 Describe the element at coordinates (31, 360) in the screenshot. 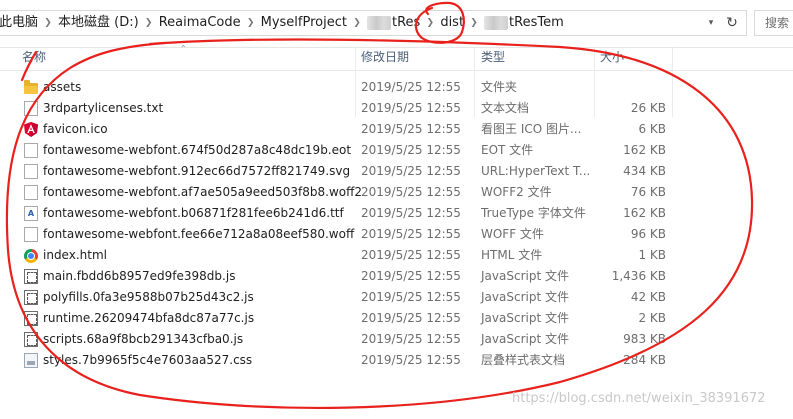

I see `css-file-icon` at that location.